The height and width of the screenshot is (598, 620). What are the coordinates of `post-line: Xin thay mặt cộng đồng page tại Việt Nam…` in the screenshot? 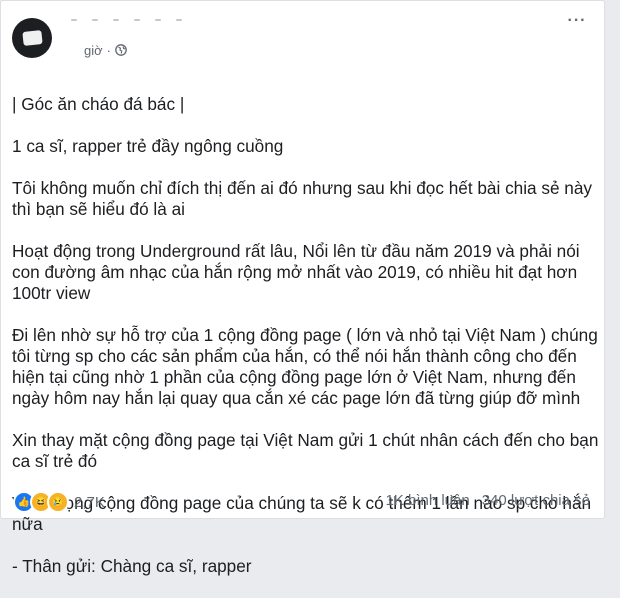 It's located at (305, 450).